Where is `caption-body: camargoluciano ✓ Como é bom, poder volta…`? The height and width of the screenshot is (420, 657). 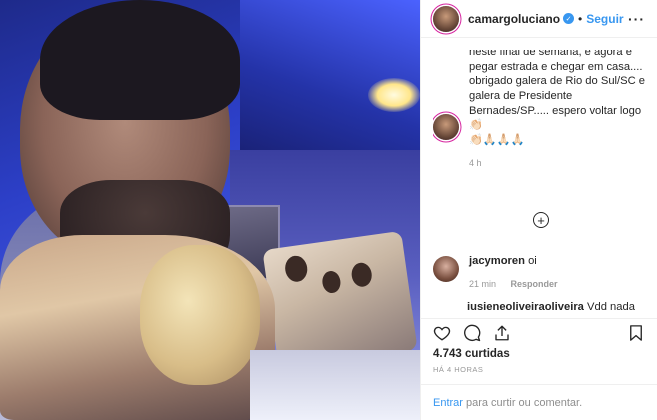
caption-body: camargoluciano ✓ Como é bom, poder volta… is located at coordinates (559, 110).